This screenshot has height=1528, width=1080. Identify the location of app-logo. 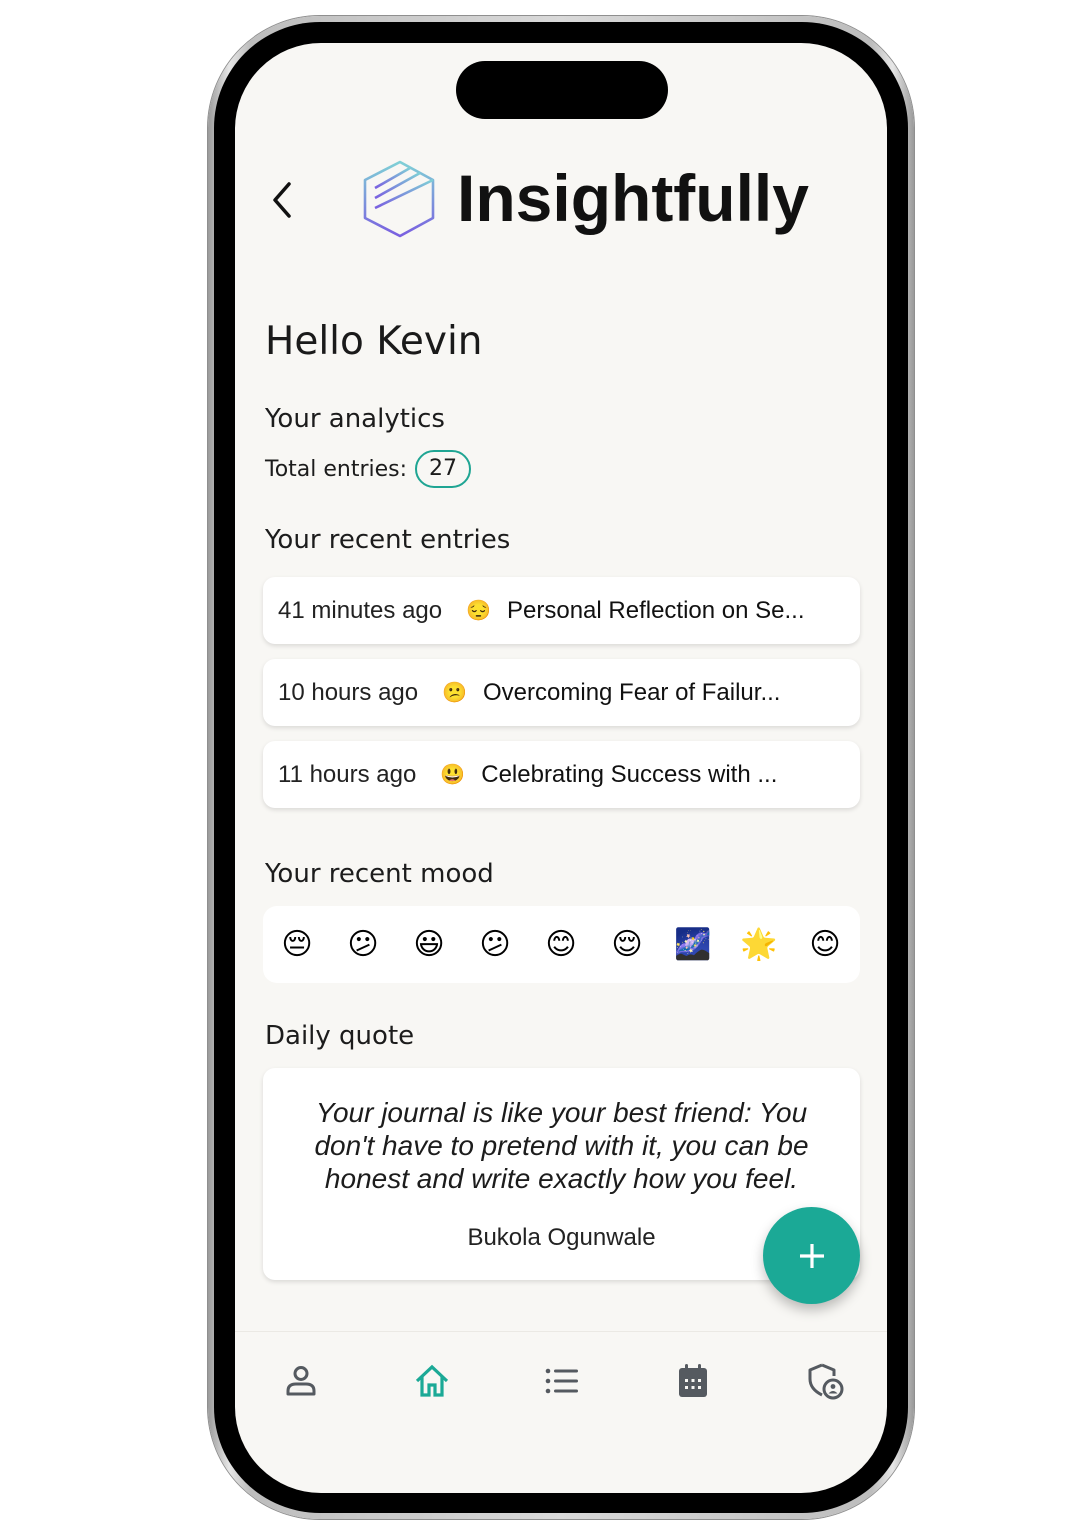
(399, 199).